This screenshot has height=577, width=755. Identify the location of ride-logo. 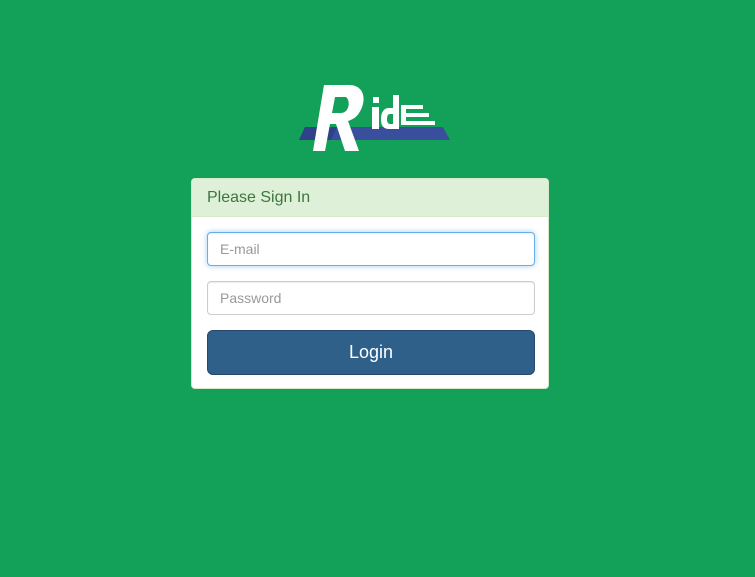
(373, 118).